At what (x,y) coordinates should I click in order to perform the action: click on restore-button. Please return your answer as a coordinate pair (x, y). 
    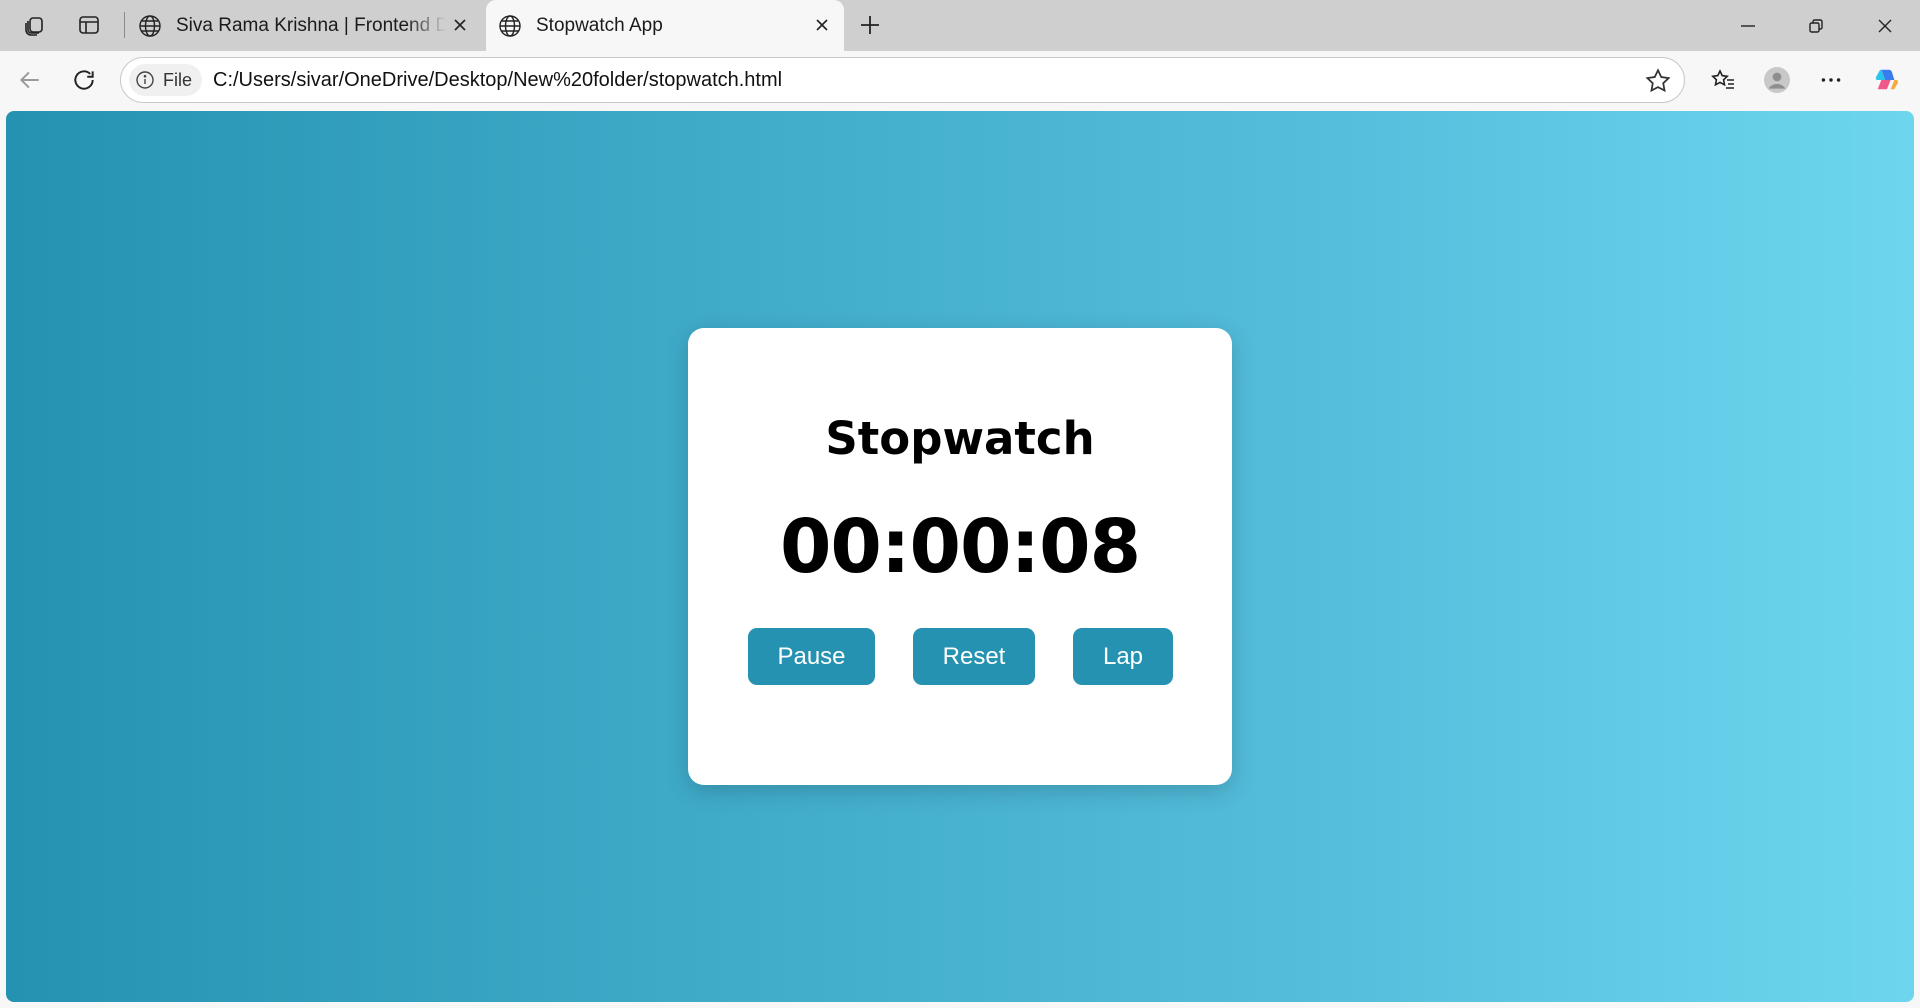
    Looking at the image, I should click on (1816, 25).